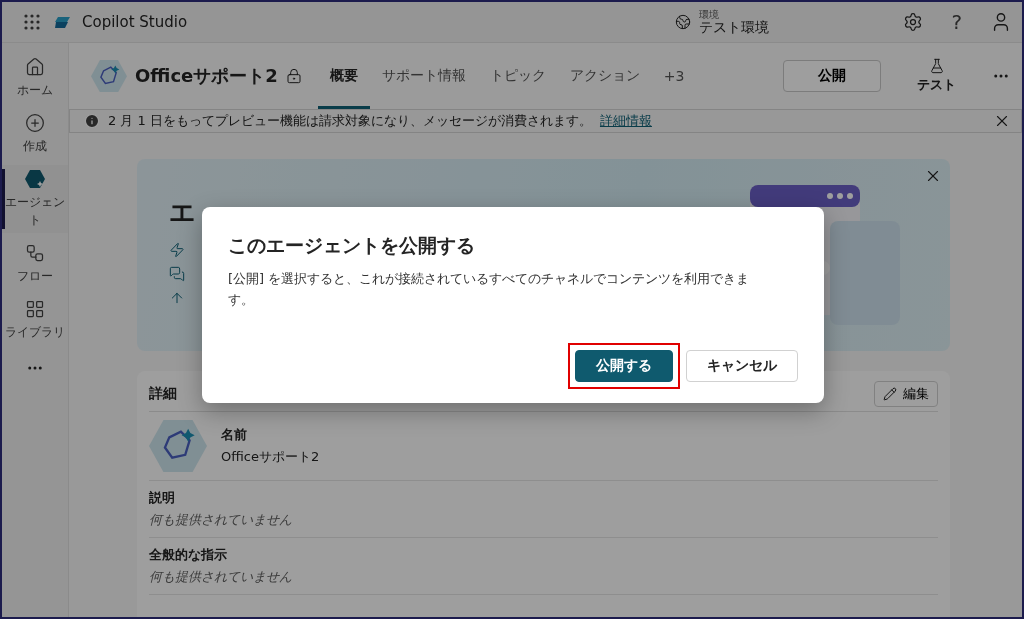 The width and height of the screenshot is (1024, 619). Describe the element at coordinates (35, 123) in the screenshot. I see `plus-icon` at that location.